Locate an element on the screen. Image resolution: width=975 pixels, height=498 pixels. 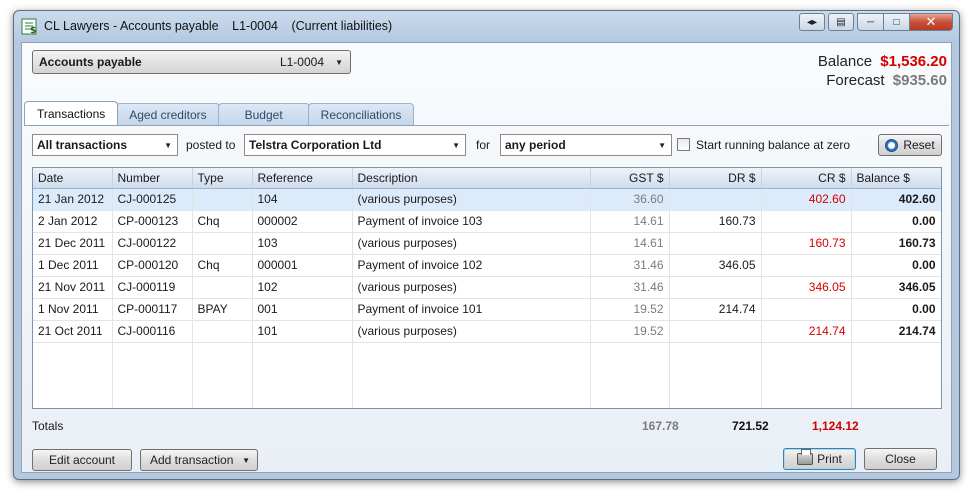
for-label: for is located at coordinates (483, 145).